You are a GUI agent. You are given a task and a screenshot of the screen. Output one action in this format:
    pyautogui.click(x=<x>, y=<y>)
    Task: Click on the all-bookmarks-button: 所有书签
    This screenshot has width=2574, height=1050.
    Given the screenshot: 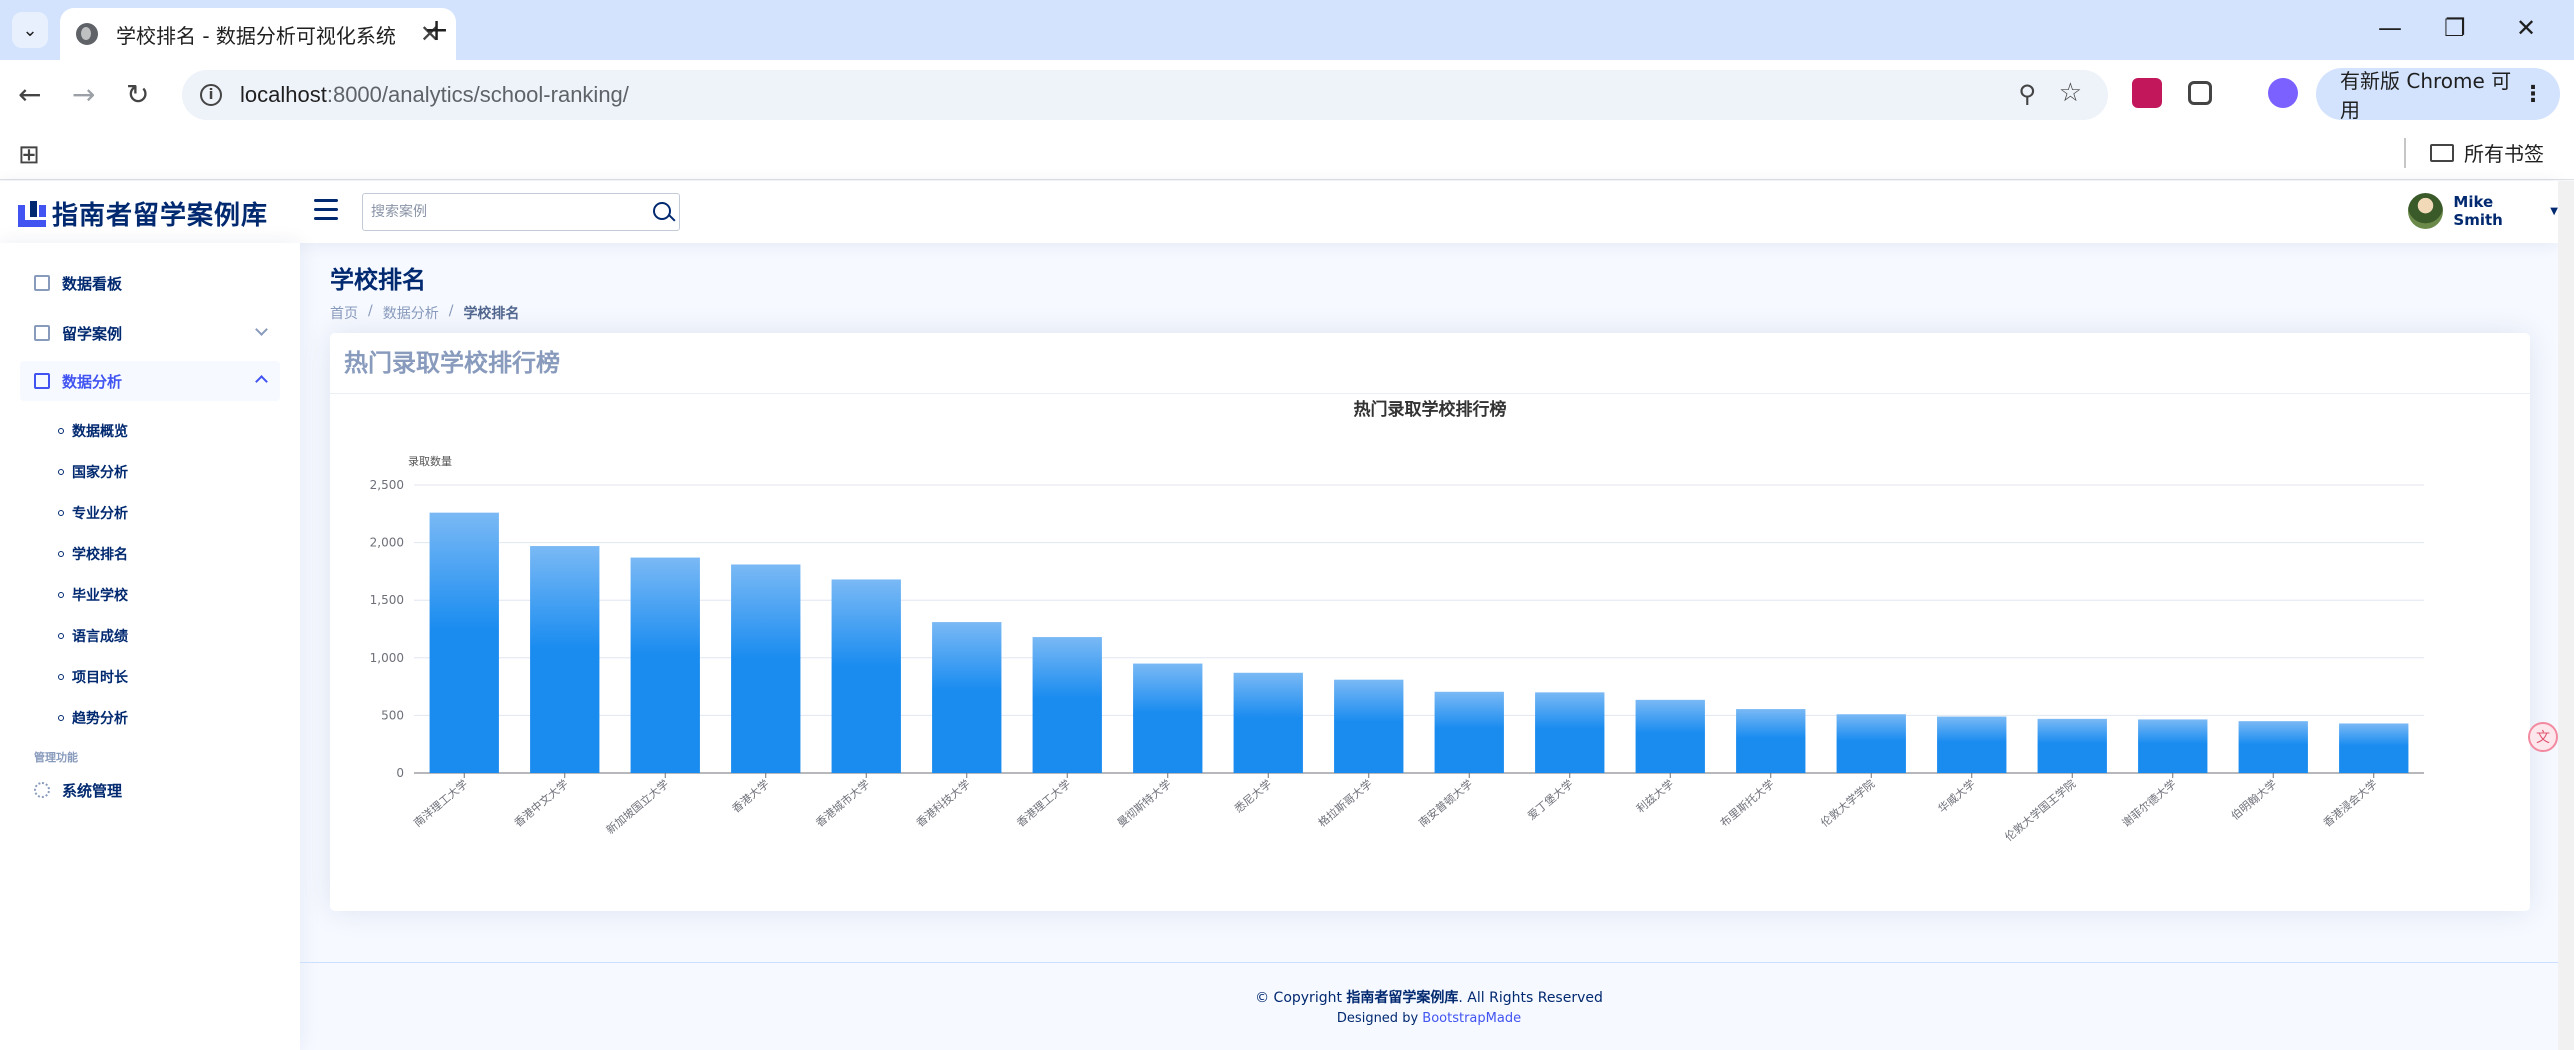 What is the action you would take?
    pyautogui.click(x=2487, y=152)
    